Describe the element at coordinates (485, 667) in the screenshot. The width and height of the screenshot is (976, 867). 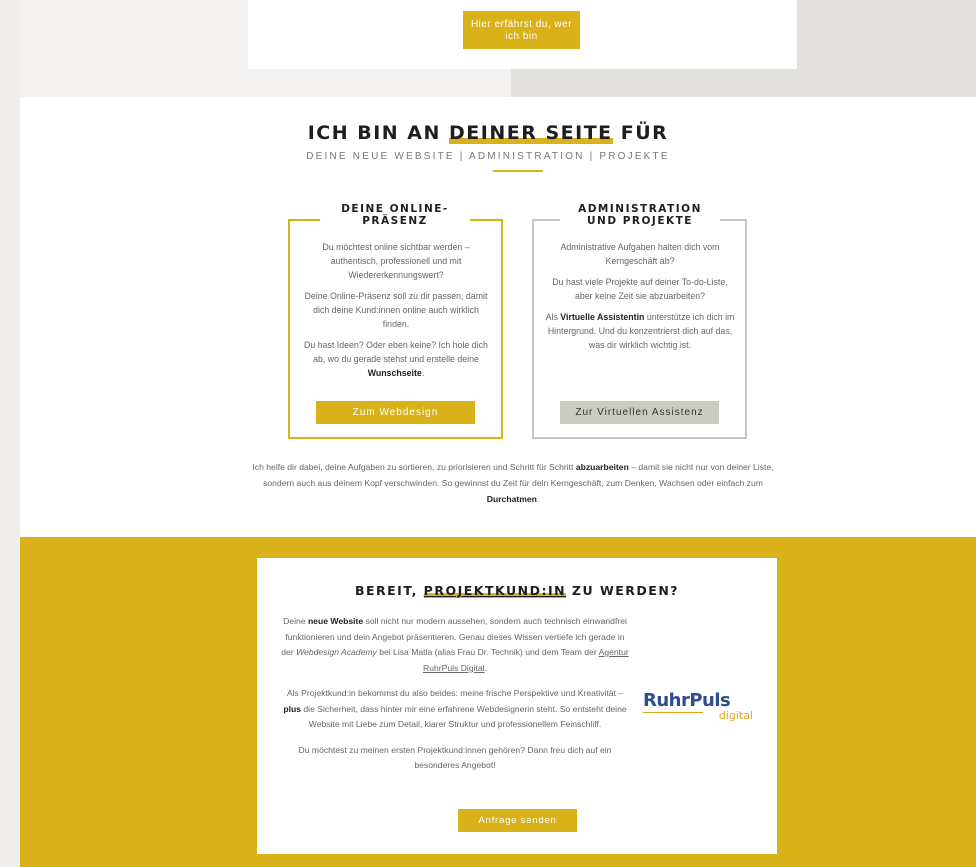
I see `cta-p1-end: .` at that location.